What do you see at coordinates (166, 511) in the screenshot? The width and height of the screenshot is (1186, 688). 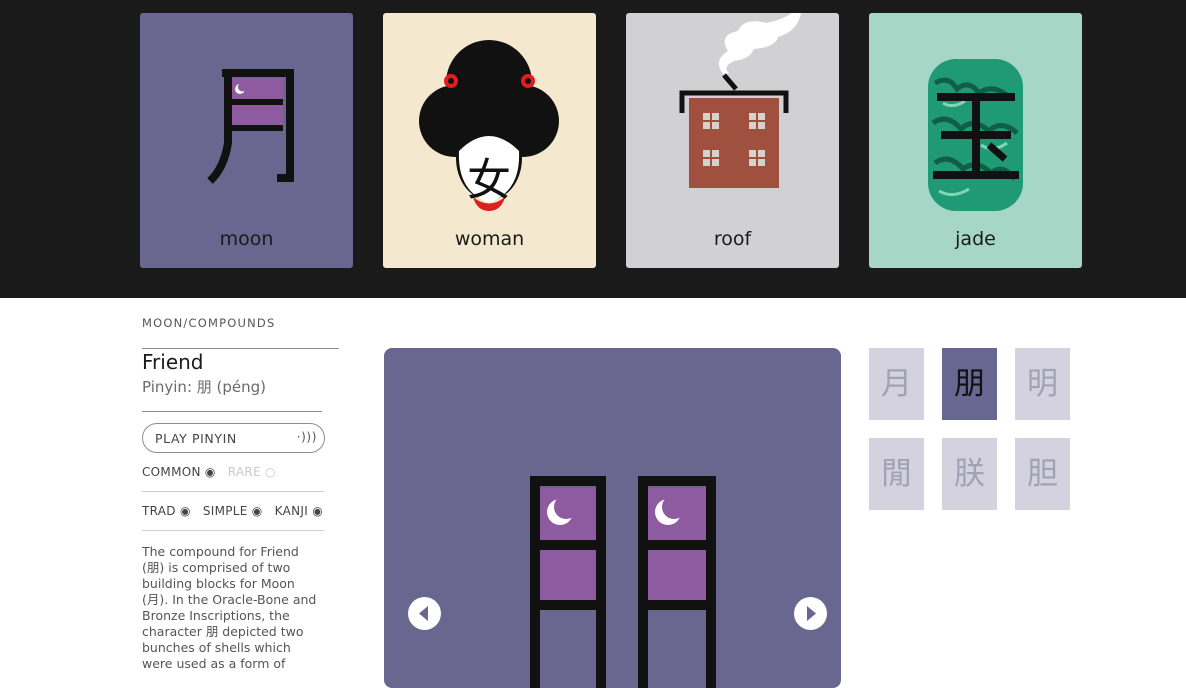 I see `trad-option: TRAD ◉` at bounding box center [166, 511].